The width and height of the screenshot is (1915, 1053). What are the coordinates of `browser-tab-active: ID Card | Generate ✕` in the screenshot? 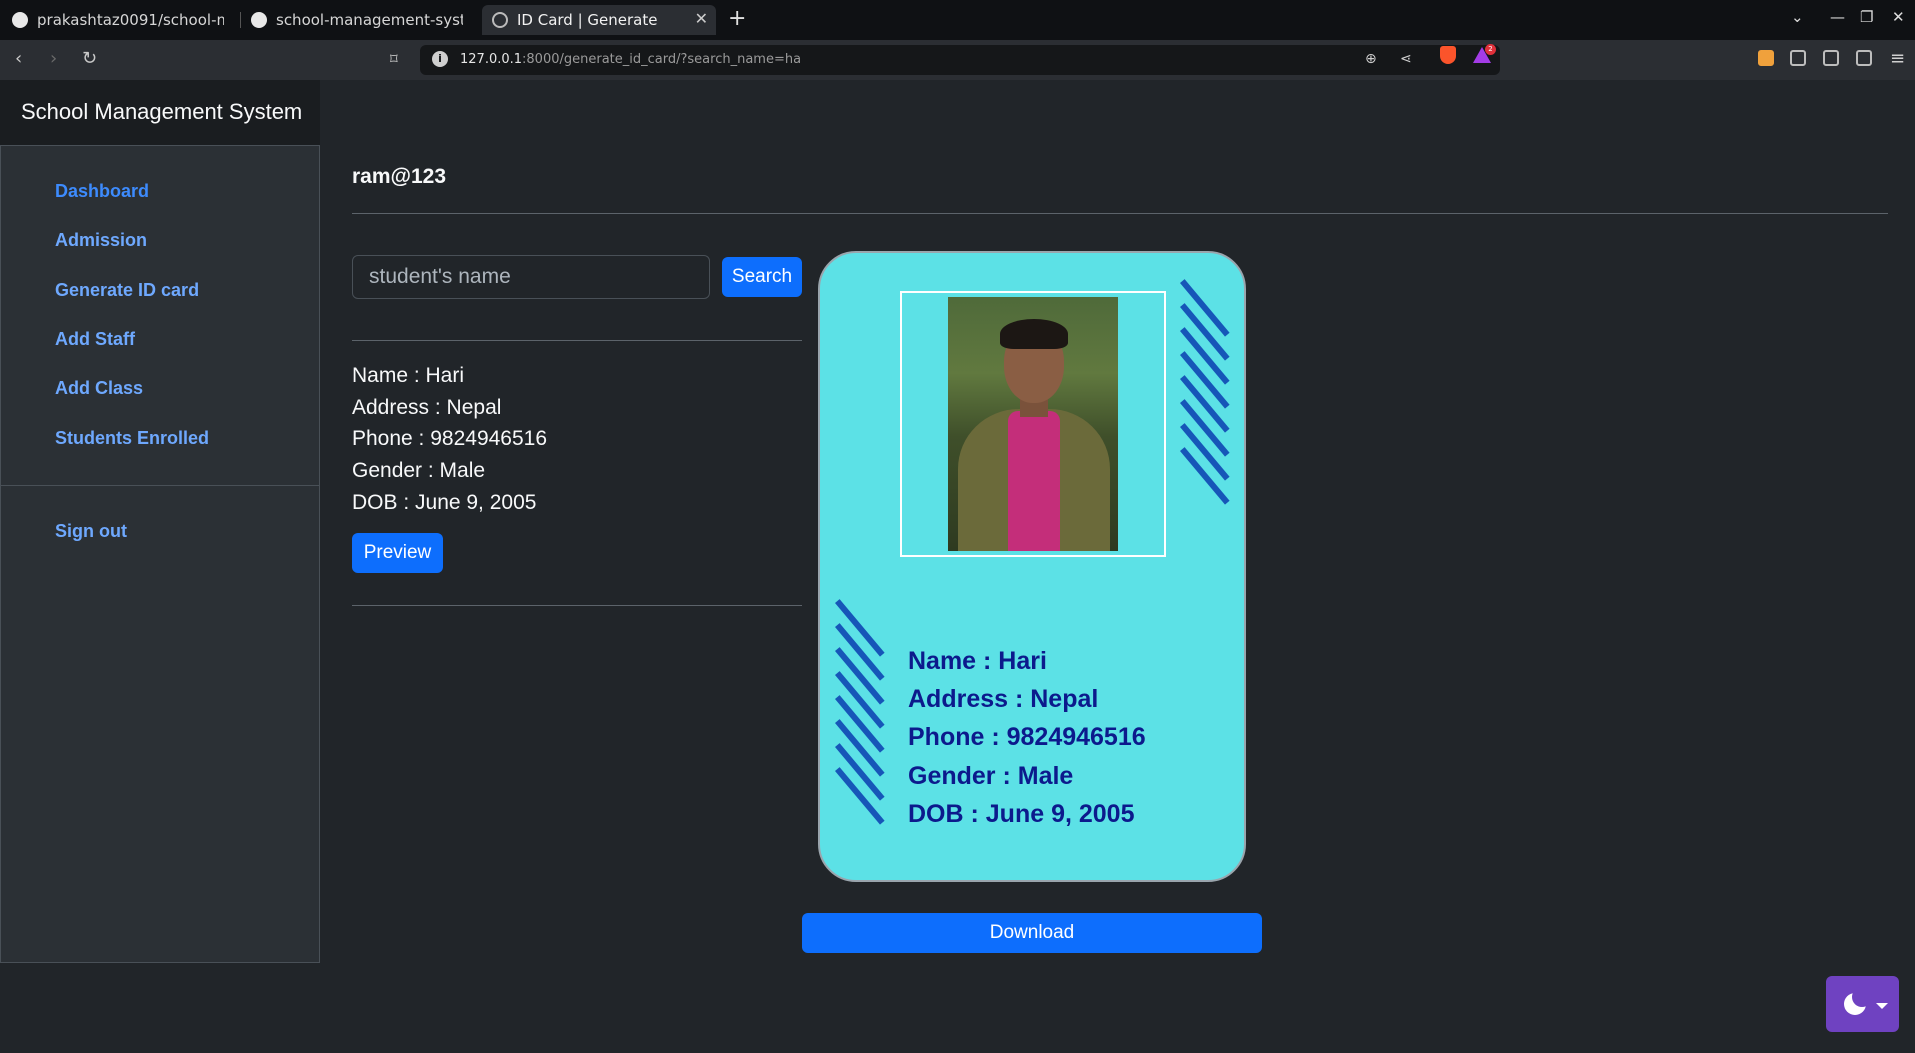 It's located at (599, 20).